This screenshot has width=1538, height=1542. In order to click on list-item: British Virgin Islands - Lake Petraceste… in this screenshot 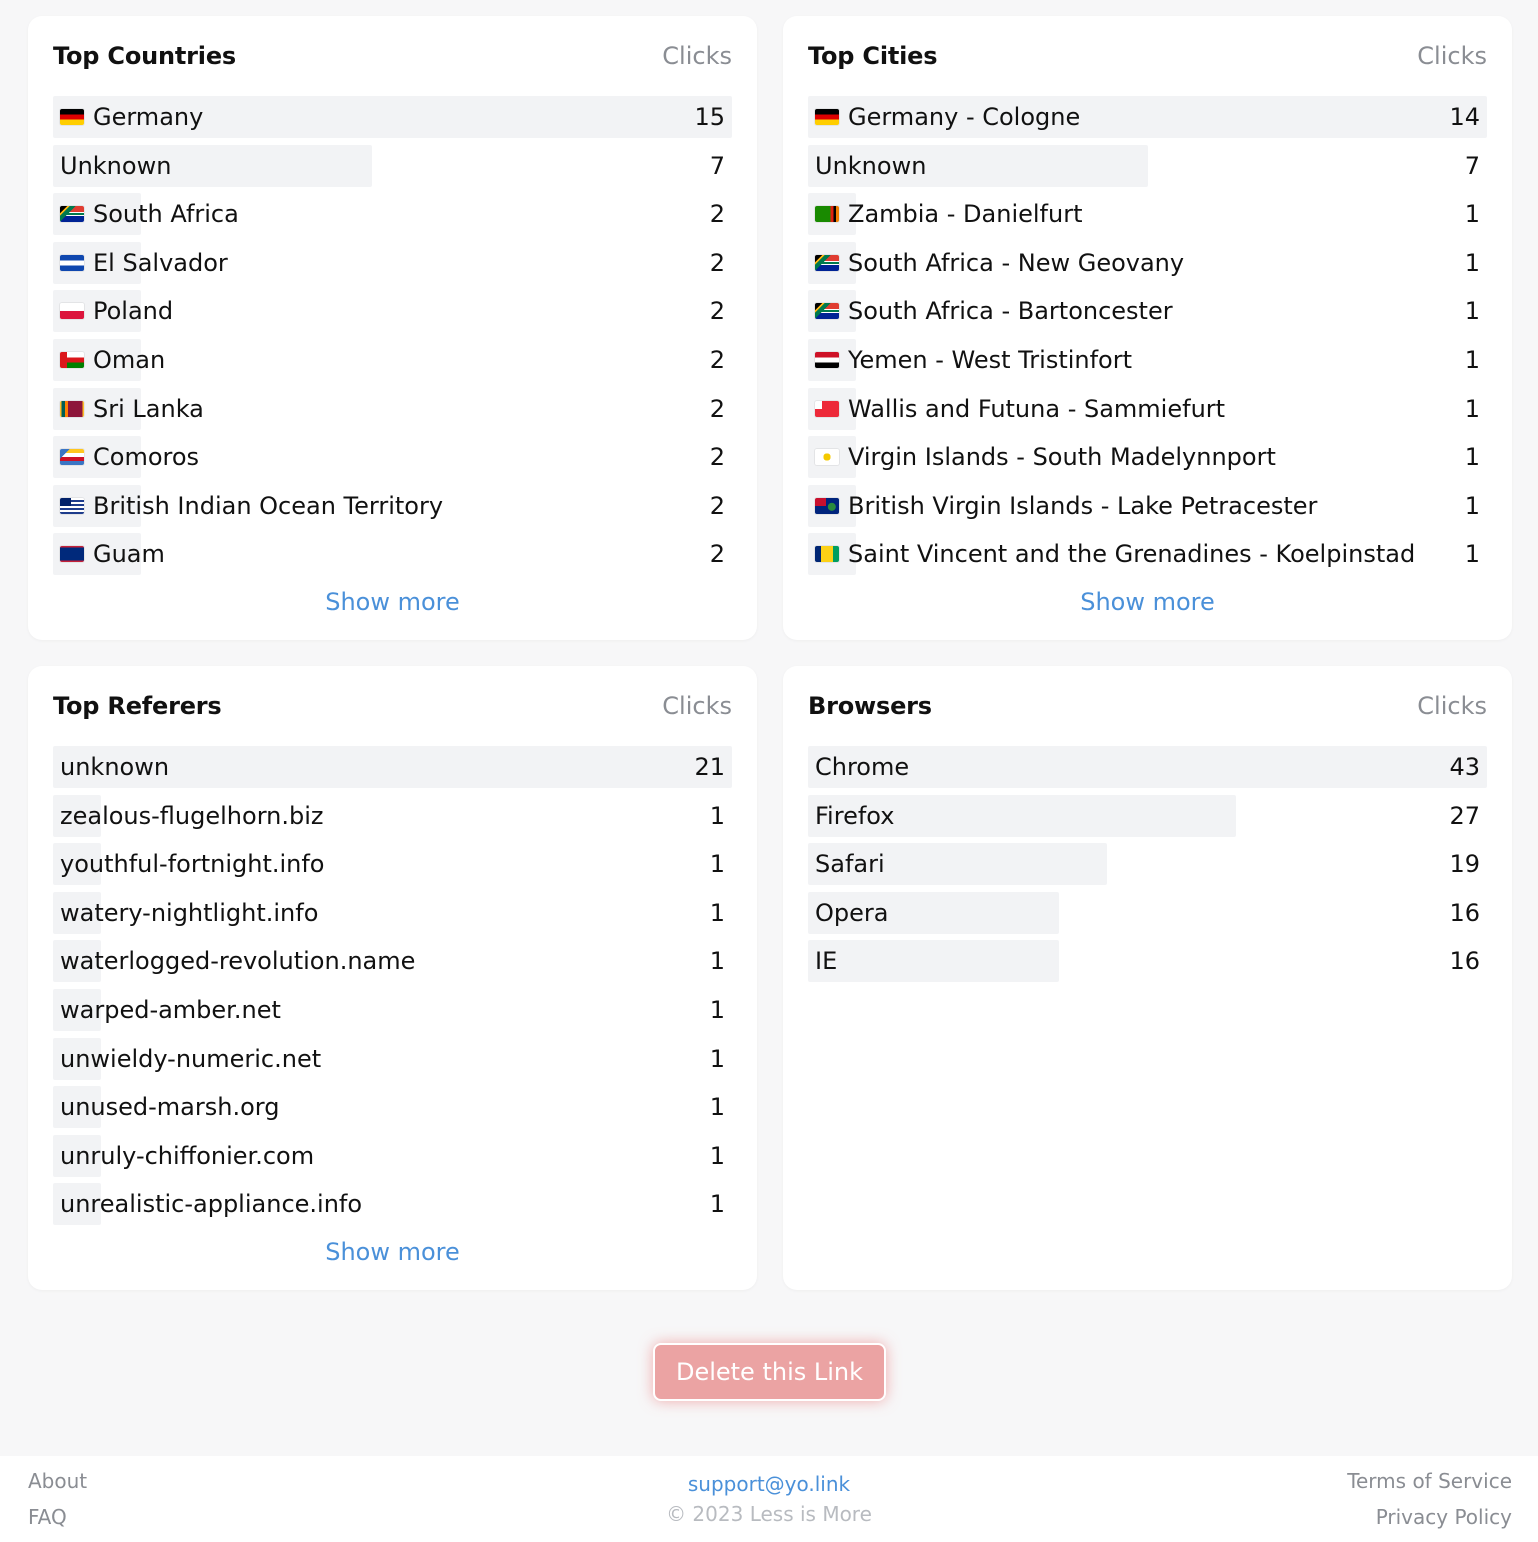, I will do `click(1147, 505)`.